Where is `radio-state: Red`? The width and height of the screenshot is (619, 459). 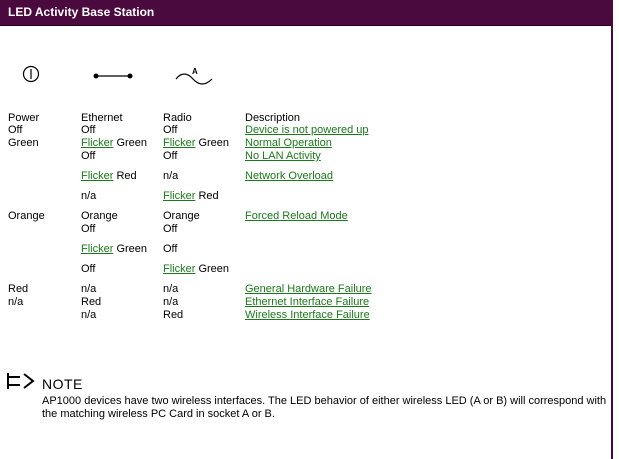 radio-state: Red is located at coordinates (173, 315).